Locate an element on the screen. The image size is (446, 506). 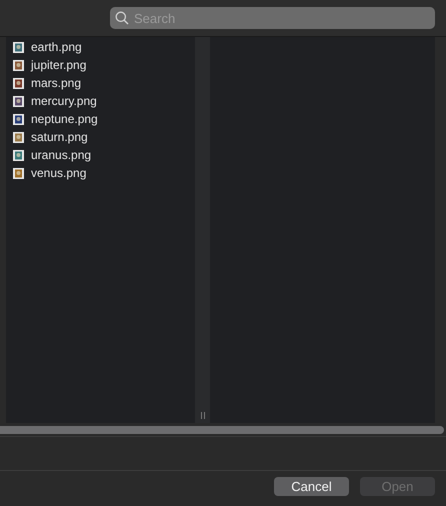
file-item: uranus.png is located at coordinates (100, 155).